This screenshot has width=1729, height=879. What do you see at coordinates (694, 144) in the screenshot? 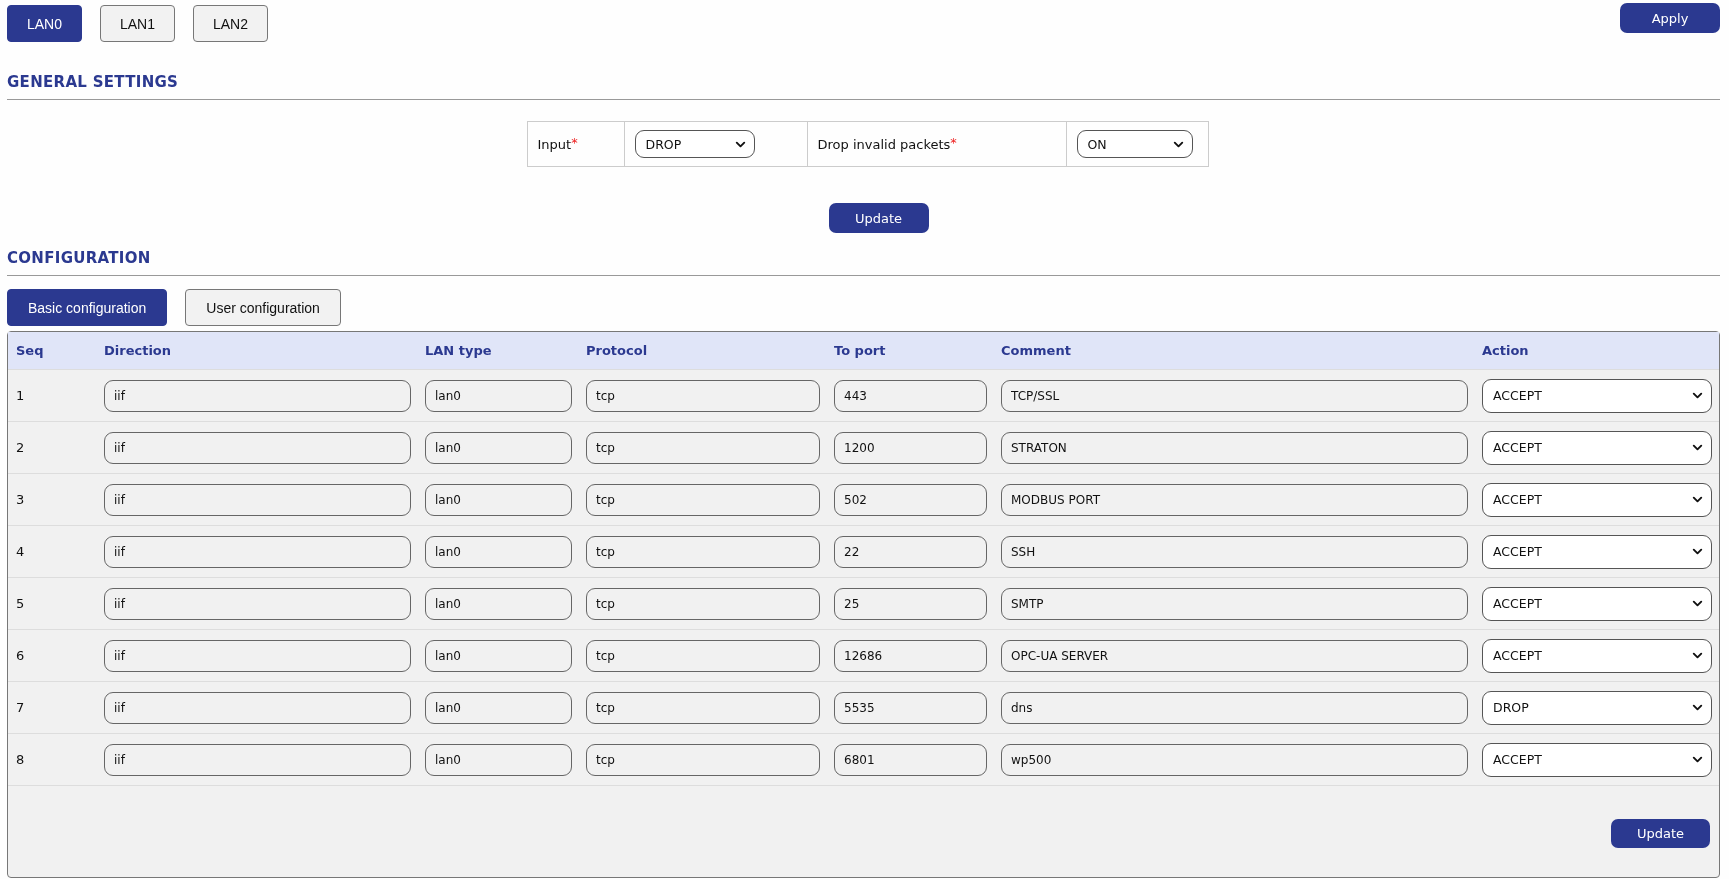
I see `dropdown-select: DROP` at bounding box center [694, 144].